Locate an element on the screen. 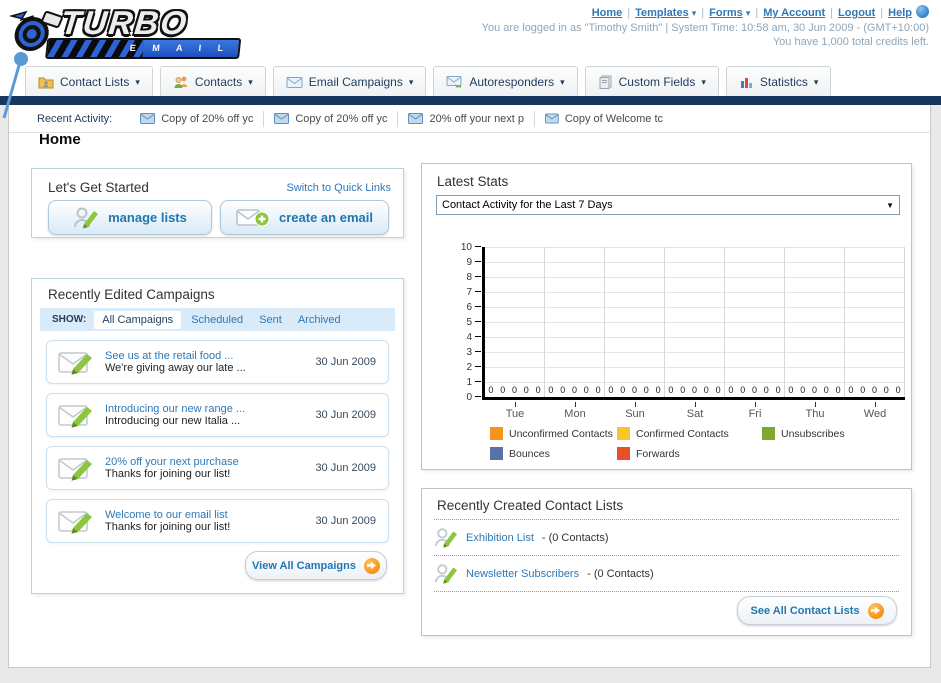 The height and width of the screenshot is (683, 941). switch-quick-links: Switch to Quick Links is located at coordinates (338, 188).